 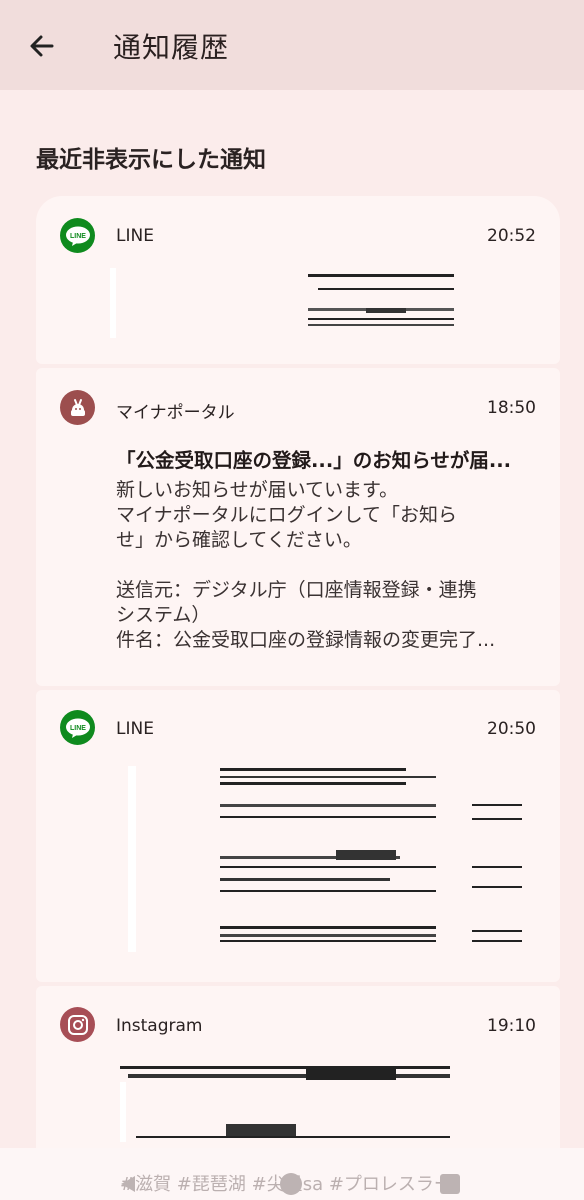 What do you see at coordinates (450, 1186) in the screenshot?
I see `recents-nav-icon` at bounding box center [450, 1186].